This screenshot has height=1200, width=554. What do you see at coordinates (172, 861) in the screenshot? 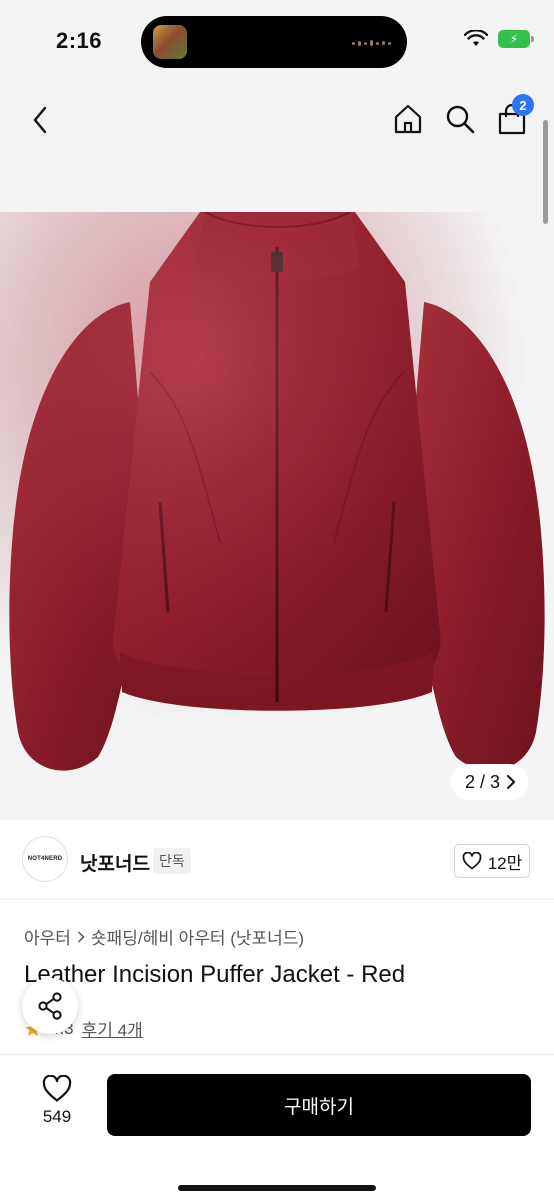
I see `exclusive-badge: 단독` at bounding box center [172, 861].